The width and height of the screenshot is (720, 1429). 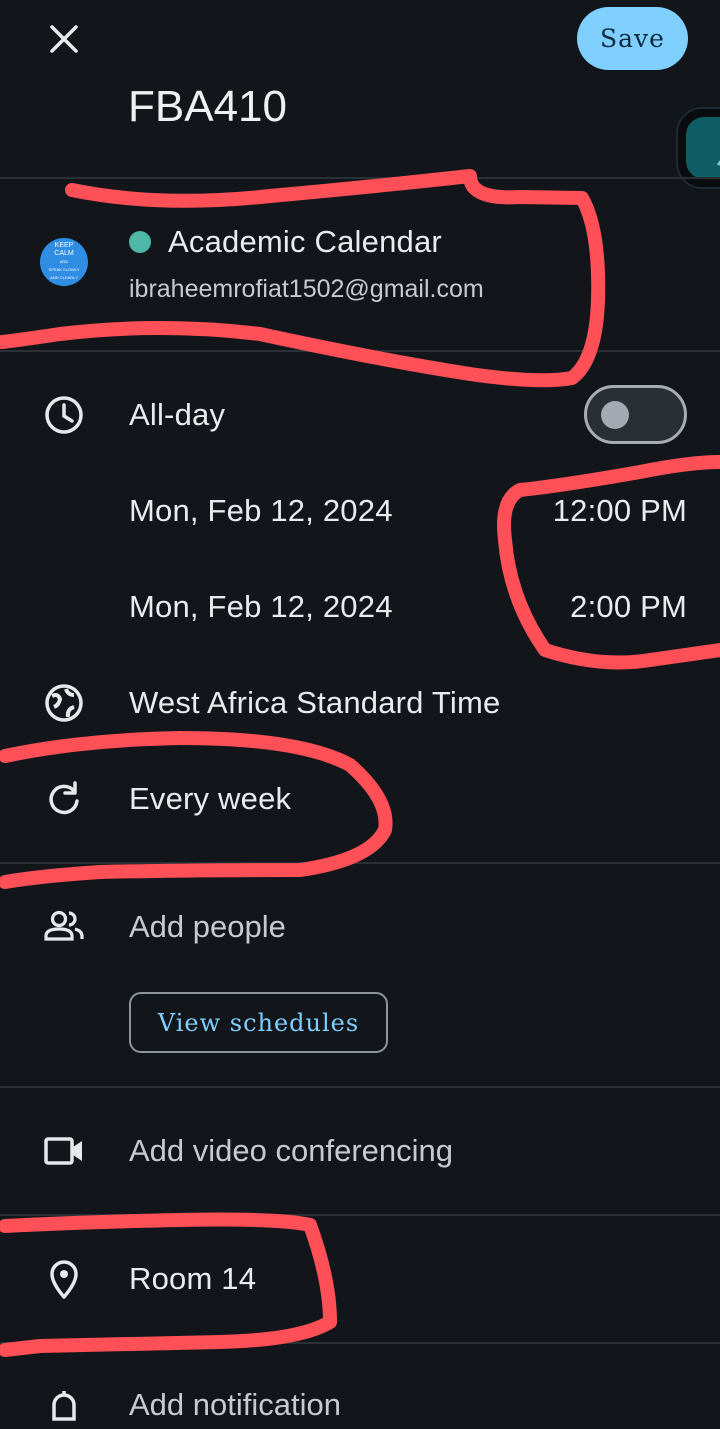 I want to click on avatar-text: AND, so click(x=64, y=261).